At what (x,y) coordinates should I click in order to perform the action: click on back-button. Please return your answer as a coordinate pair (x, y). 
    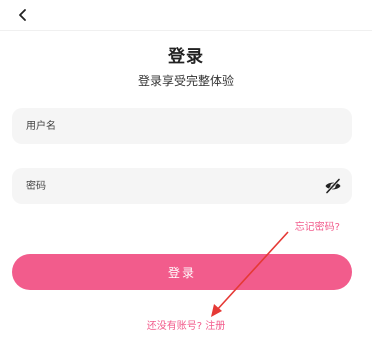
    Looking at the image, I should click on (23, 15).